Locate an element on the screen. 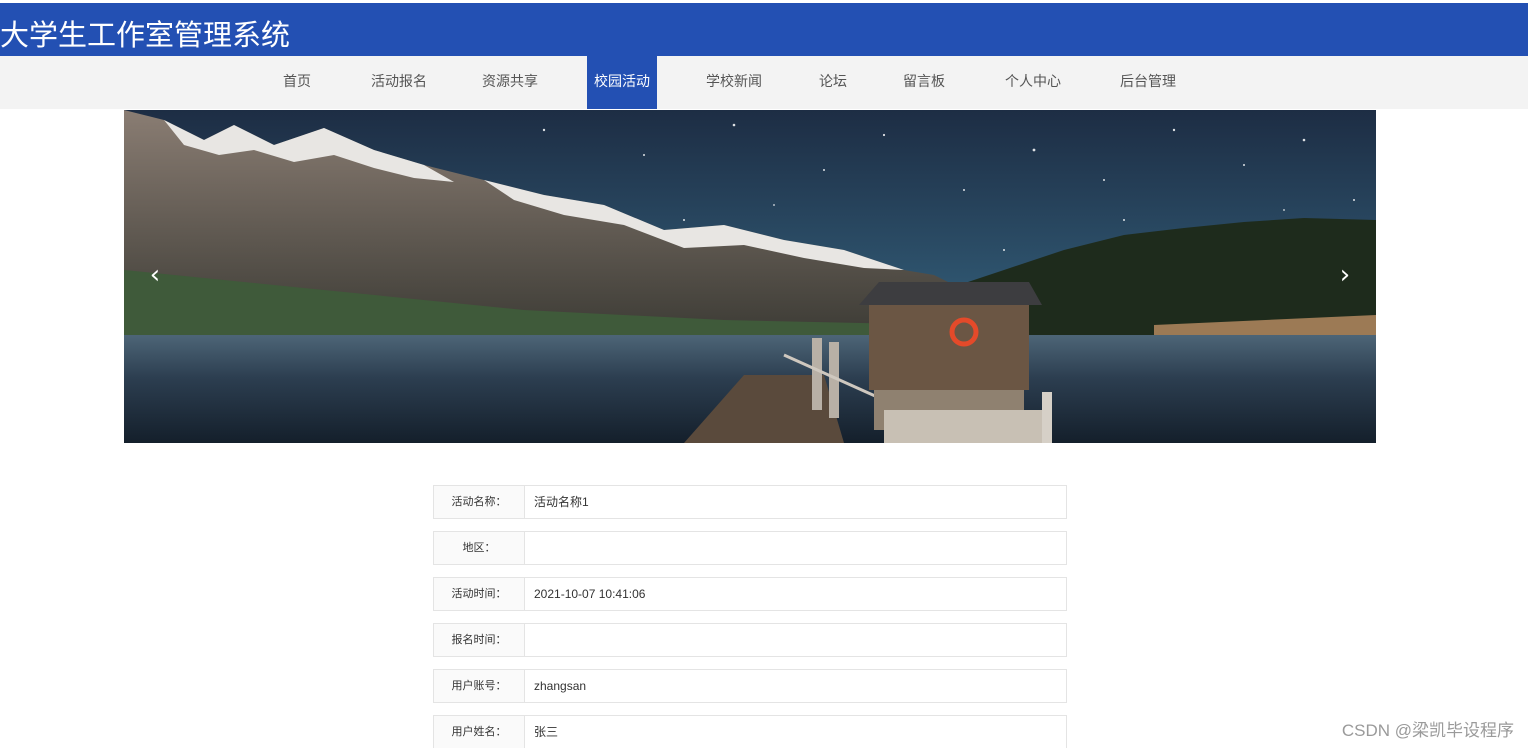  site-title: 大学生工作室管理系统 is located at coordinates (145, 35).